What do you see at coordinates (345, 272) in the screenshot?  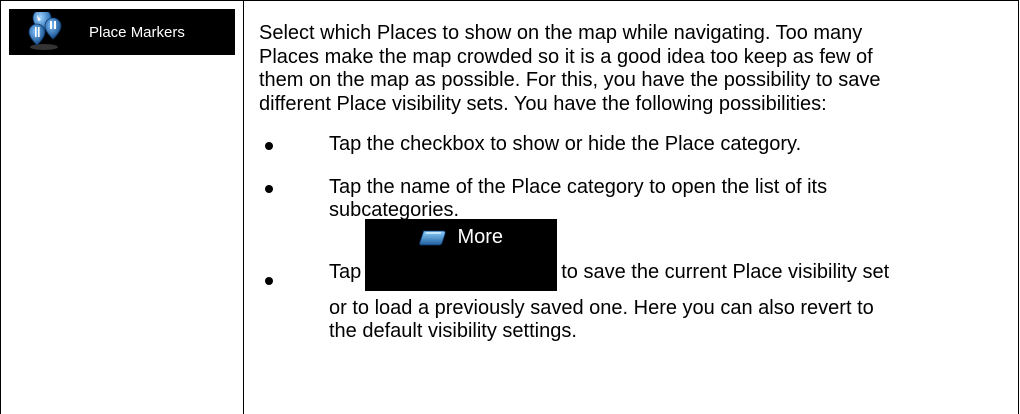 I see `bullet-text: Tap` at bounding box center [345, 272].